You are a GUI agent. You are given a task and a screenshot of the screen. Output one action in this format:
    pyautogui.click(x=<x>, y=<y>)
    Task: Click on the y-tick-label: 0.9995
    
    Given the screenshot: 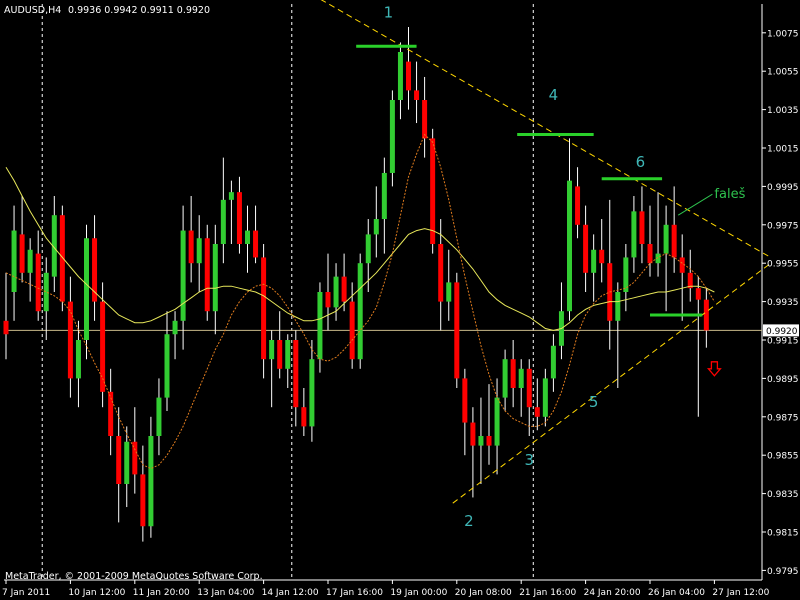 What is the action you would take?
    pyautogui.click(x=783, y=188)
    